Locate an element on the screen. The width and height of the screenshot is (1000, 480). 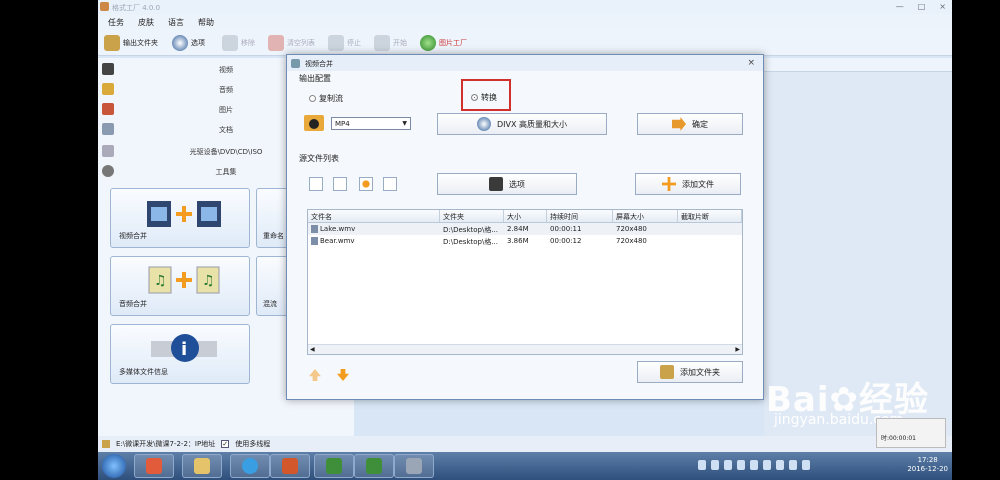
audio-merge-tile: ♫ ♫ 音频合并 is located at coordinates (180, 286).